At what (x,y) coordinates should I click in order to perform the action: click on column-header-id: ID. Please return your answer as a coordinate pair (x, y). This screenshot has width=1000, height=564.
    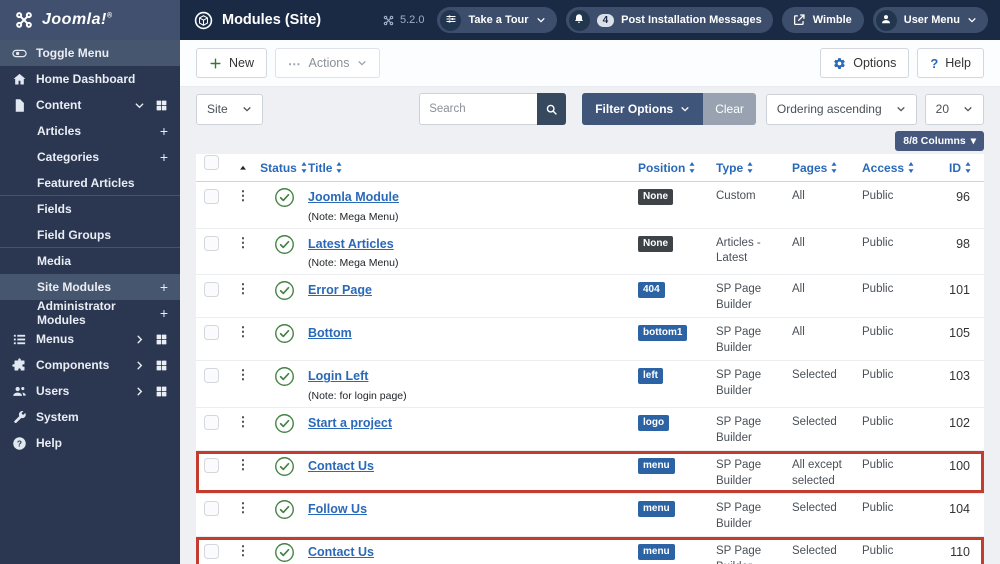
    Looking at the image, I should click on (960, 168).